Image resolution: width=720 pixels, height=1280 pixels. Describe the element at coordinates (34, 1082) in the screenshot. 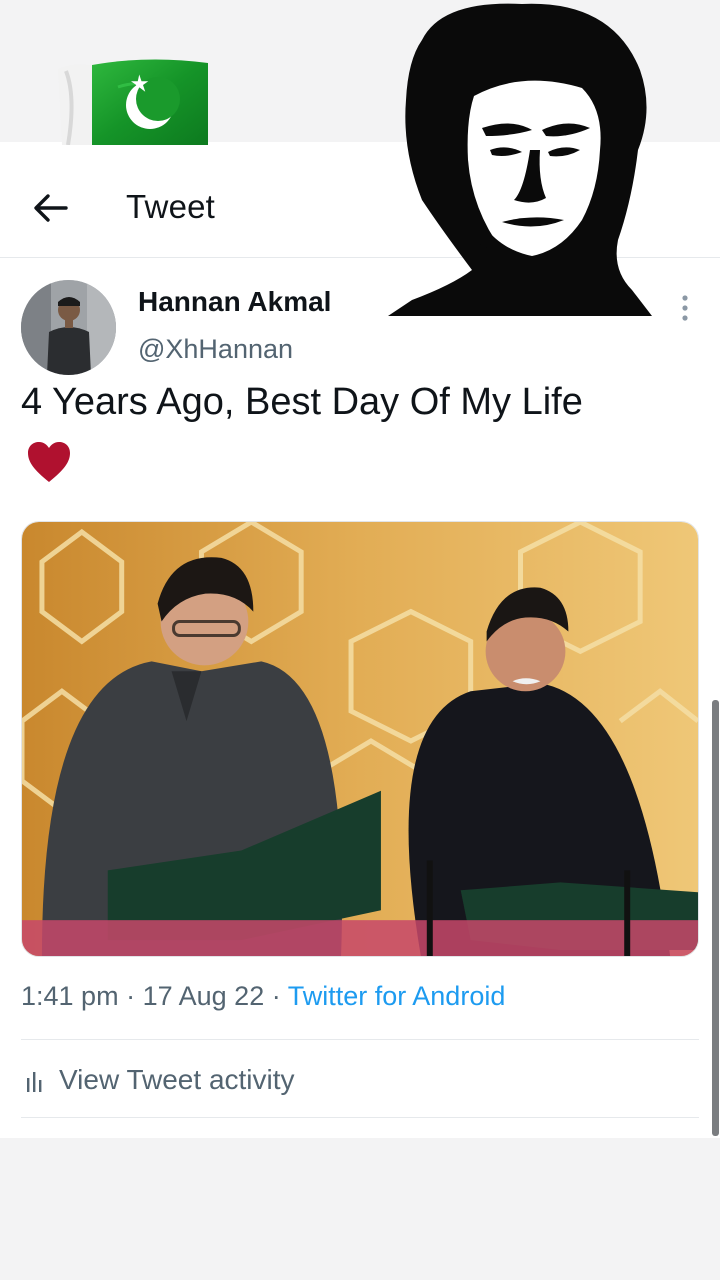

I see `bar-chart-icon` at that location.